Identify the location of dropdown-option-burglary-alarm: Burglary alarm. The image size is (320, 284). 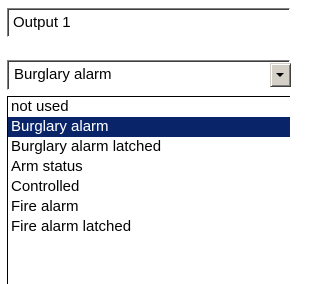
(149, 127).